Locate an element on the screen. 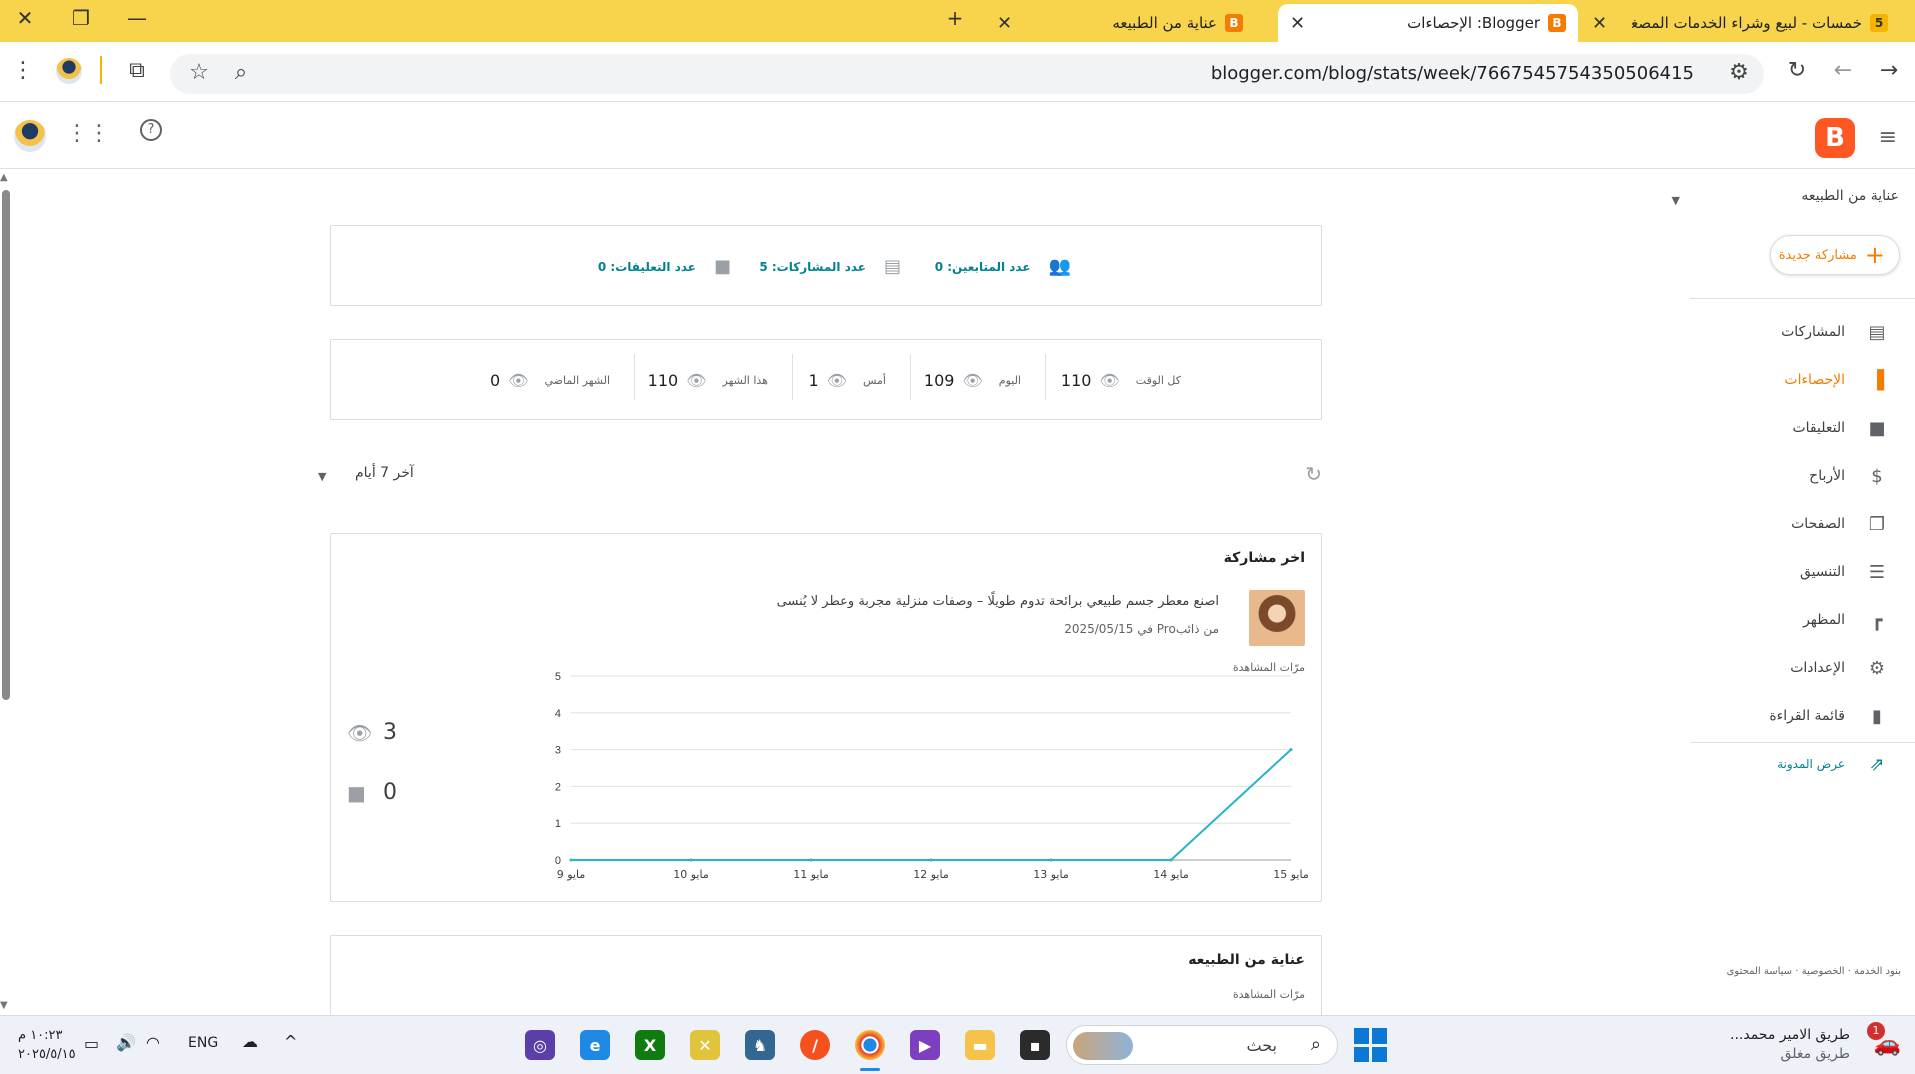 This screenshot has height=1074, width=1915. apps-grid-icon: ⋮⋮ is located at coordinates (88, 133).